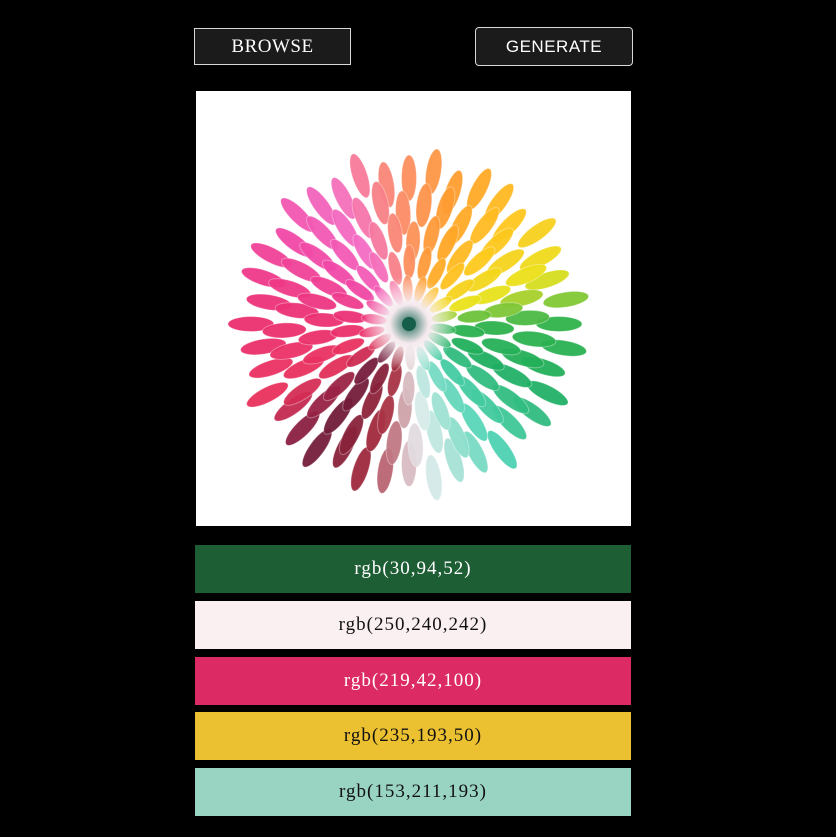 The image size is (836, 837). Describe the element at coordinates (413, 569) in the screenshot. I see `color-swatch-1: rgb(30,94,52)` at that location.